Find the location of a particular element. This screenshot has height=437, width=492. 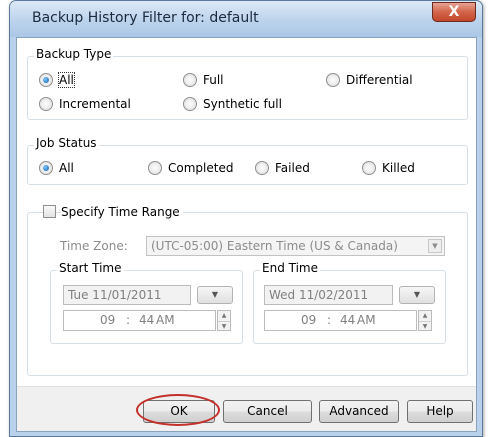

backup-type-full-label: Full is located at coordinates (213, 80).